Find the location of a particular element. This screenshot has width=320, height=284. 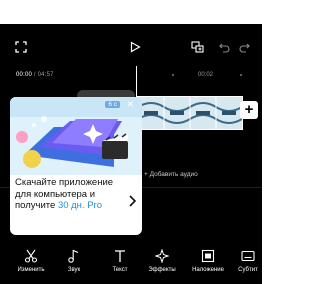

ad-image is located at coordinates (76, 136).